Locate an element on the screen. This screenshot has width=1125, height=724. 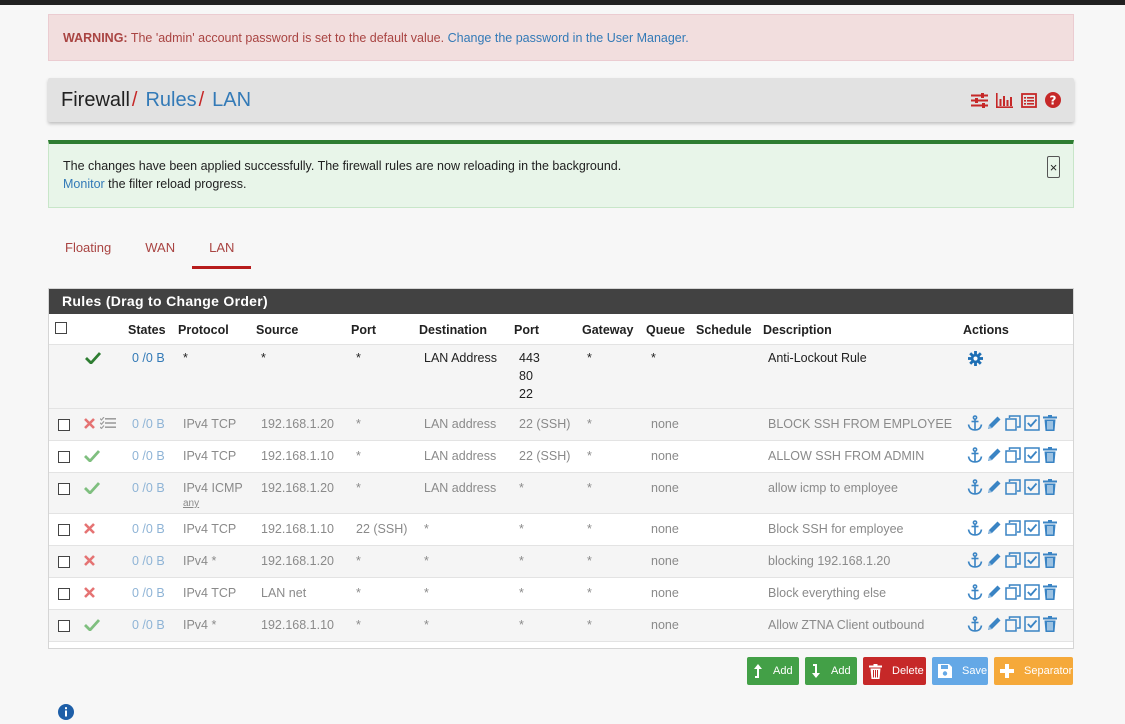
add-separator-button: Separator is located at coordinates (1033, 671).